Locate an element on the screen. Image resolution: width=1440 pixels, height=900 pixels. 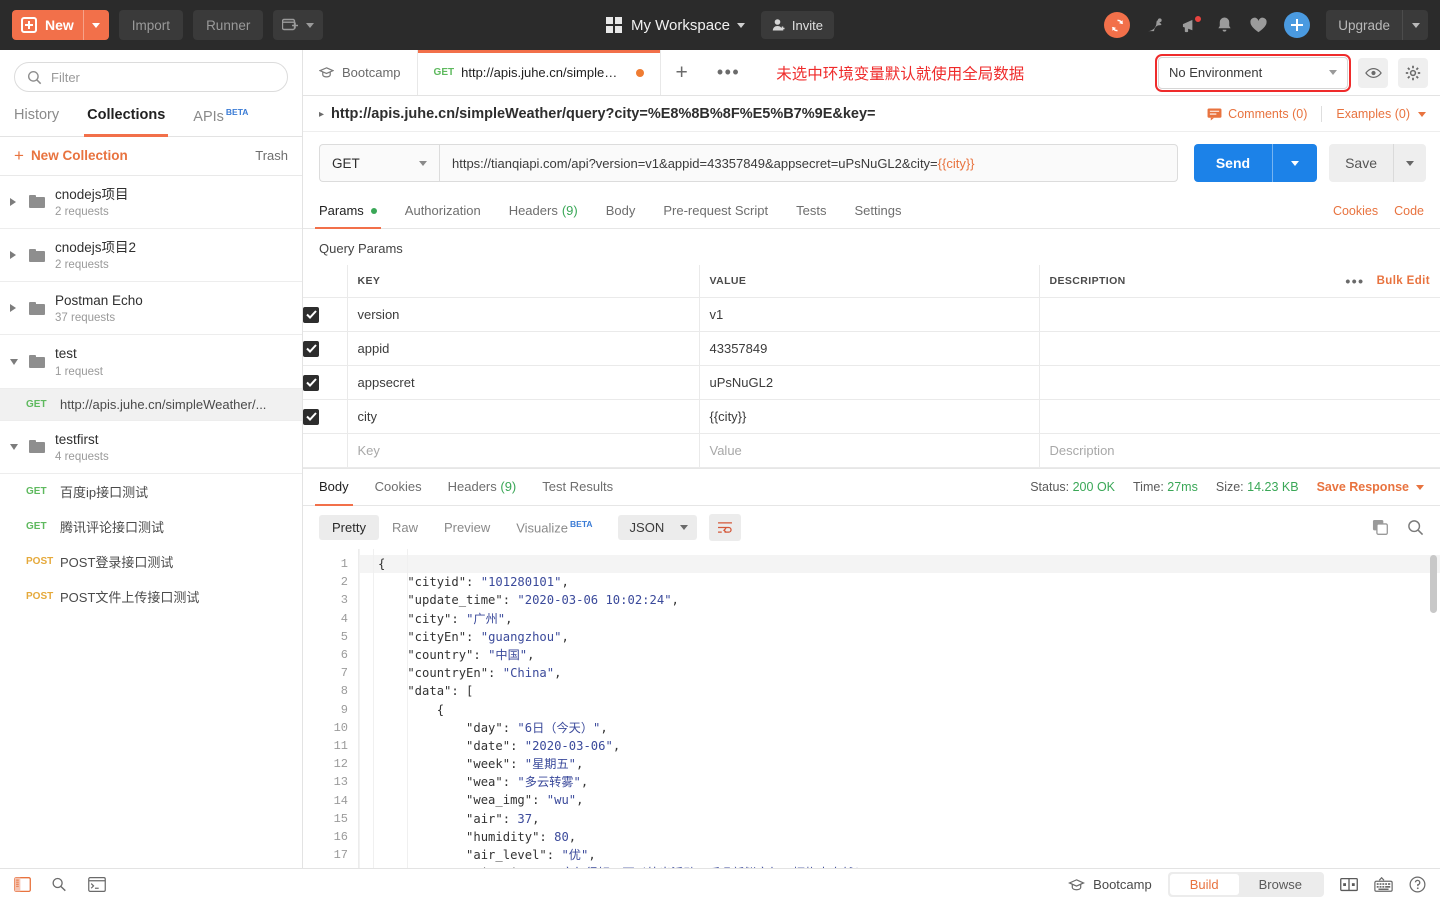
tab-history: History is located at coordinates (36, 118).